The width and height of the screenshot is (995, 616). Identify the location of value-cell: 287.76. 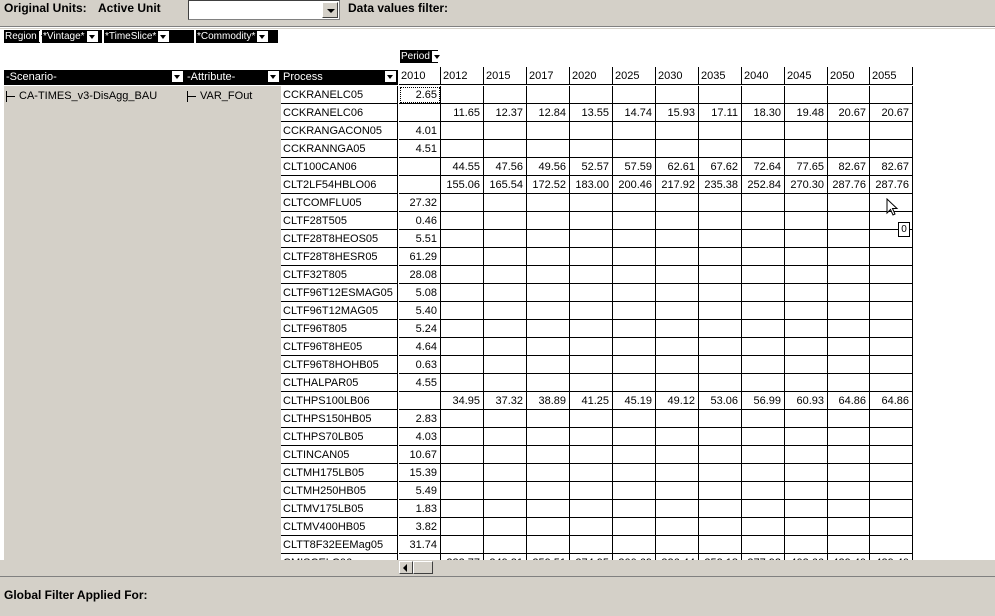
(891, 185).